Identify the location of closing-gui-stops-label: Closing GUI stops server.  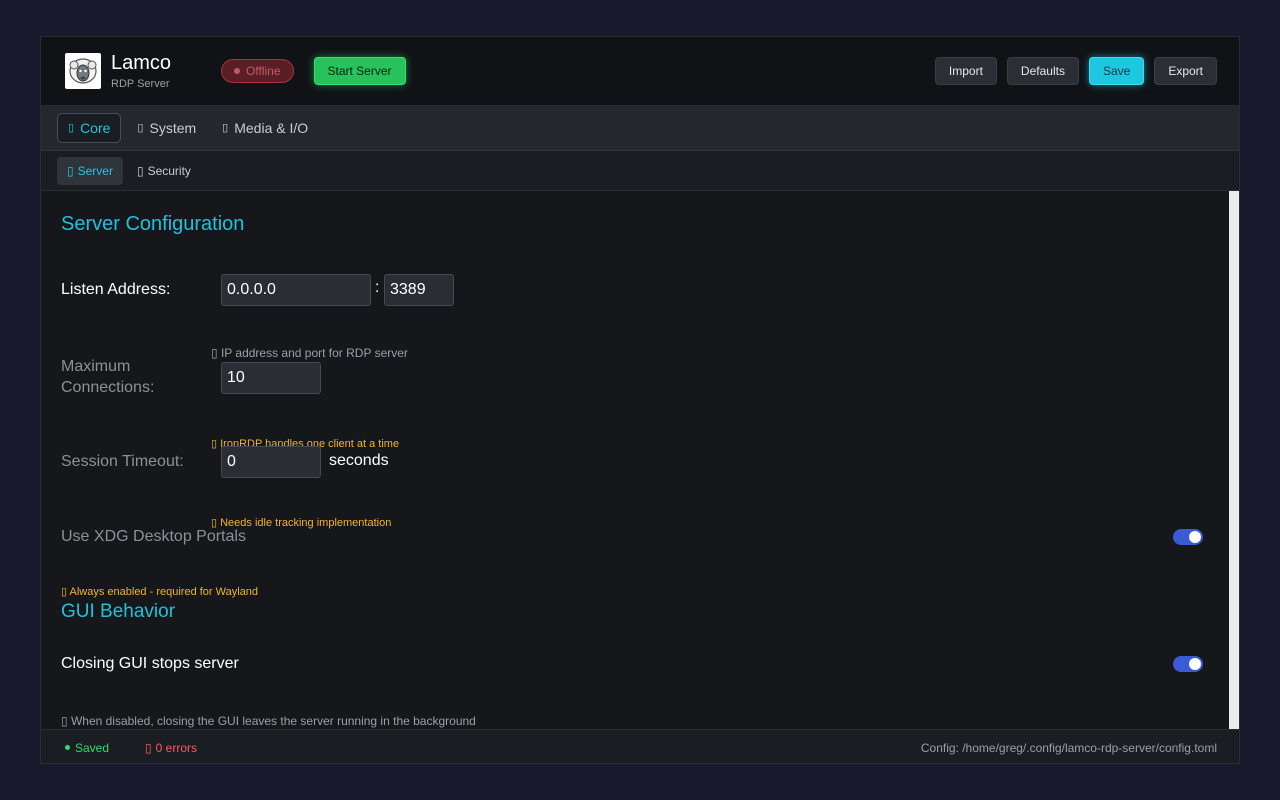
(150, 663).